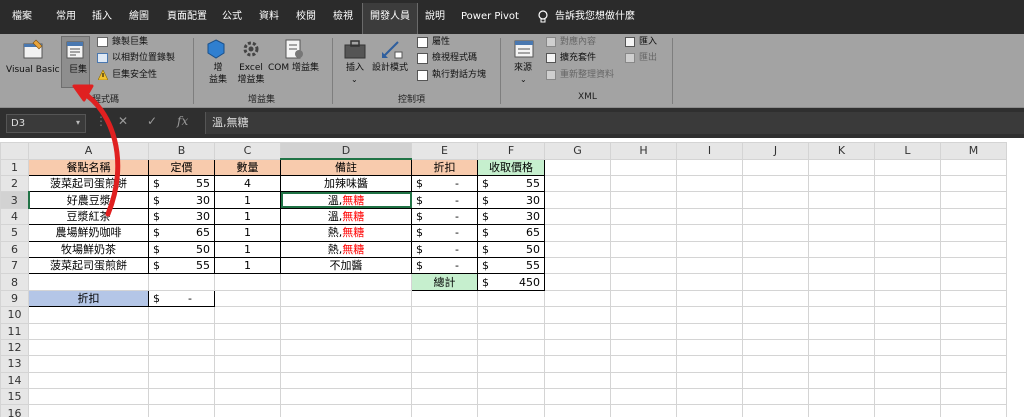 This screenshot has width=1024, height=417. Describe the element at coordinates (441, 42) in the screenshot. I see `properties-button: 屬性` at that location.